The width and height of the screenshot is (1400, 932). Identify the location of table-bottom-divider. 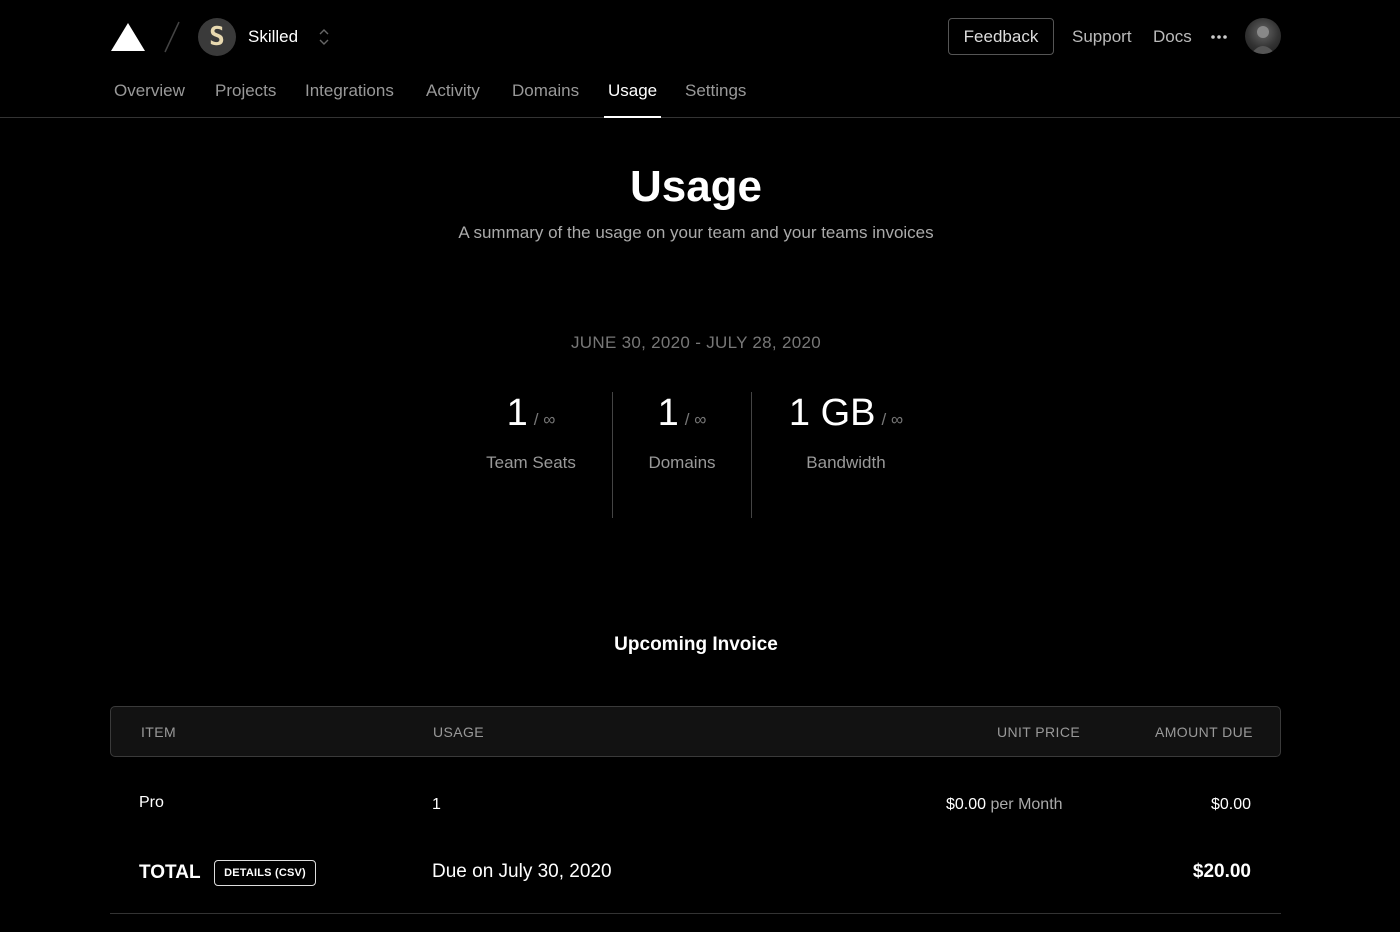
(695, 913).